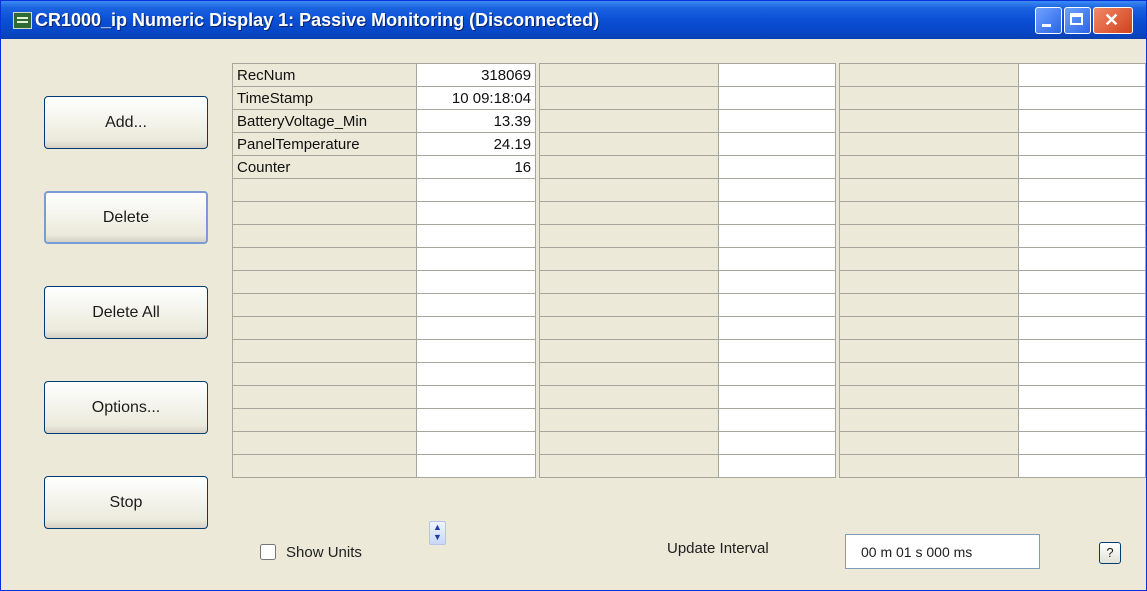 The width and height of the screenshot is (1147, 591). I want to click on field-value-cell: 16, so click(476, 167).